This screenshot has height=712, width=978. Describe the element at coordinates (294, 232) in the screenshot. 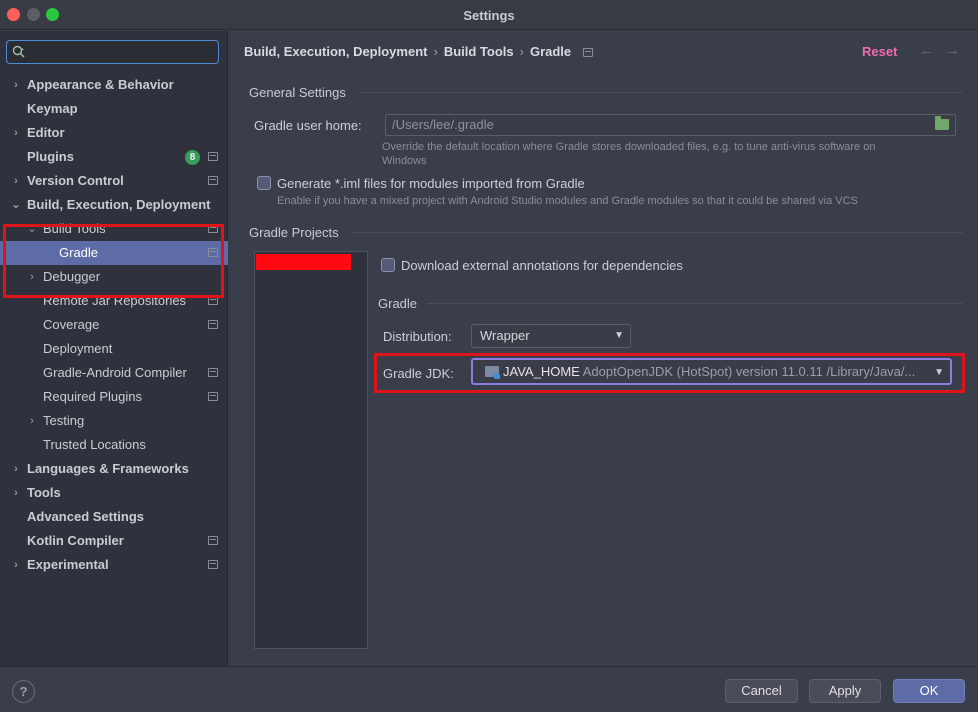

I see `gradle-projects-title: Gradle Projects` at that location.